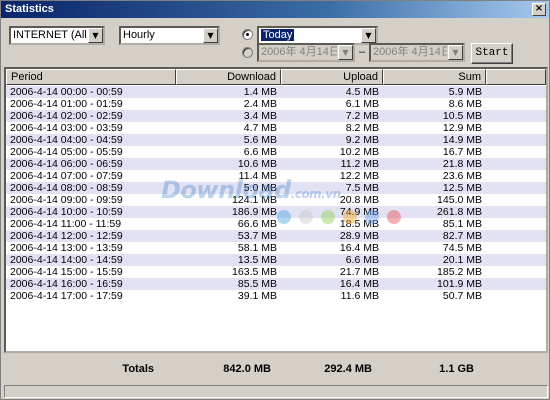  What do you see at coordinates (257, 248) in the screenshot?
I see `cell-download: 58.1 MB` at bounding box center [257, 248].